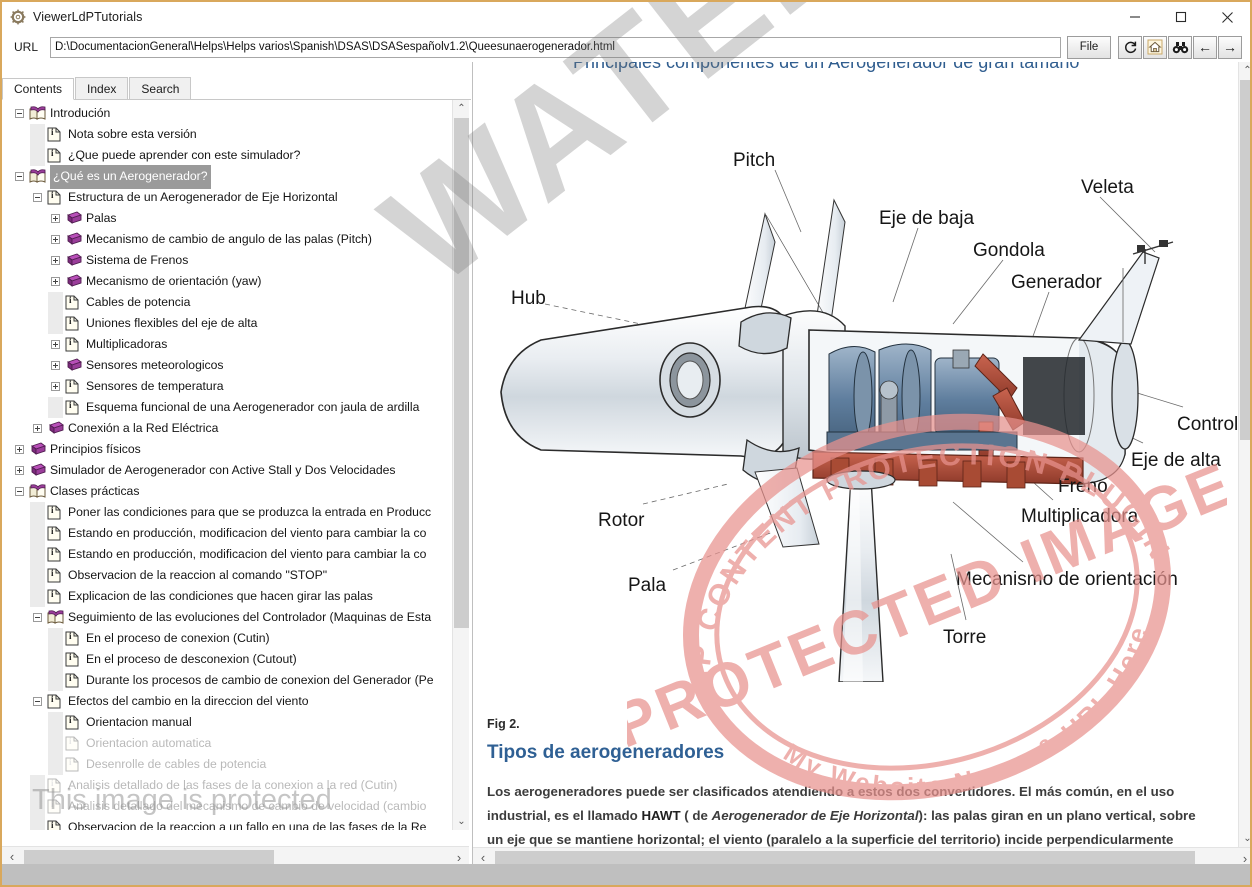  Describe the element at coordinates (127, 344) in the screenshot. I see `tree-item-label: Multiplicadoras` at that location.